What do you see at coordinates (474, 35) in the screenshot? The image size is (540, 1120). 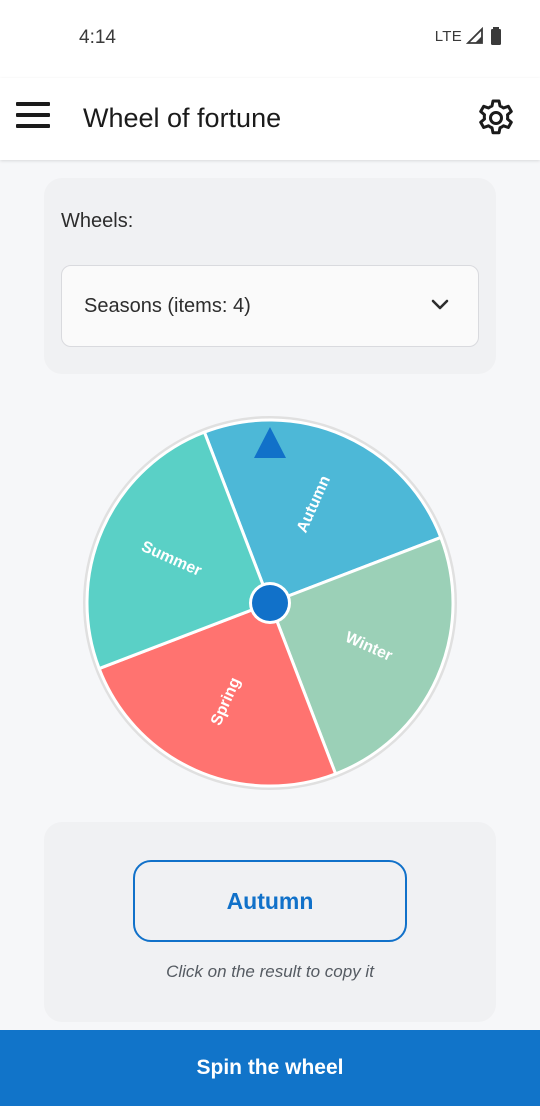 I see `signal-icon` at bounding box center [474, 35].